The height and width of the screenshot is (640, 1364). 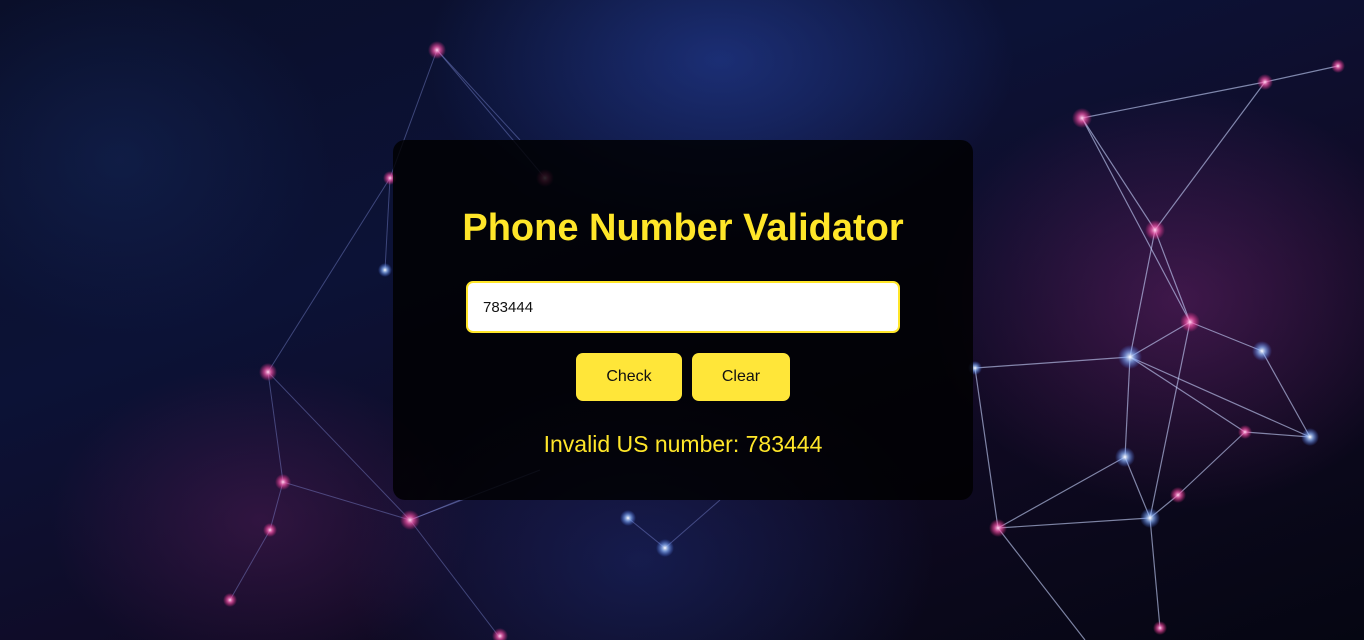 I want to click on check-button: Check, so click(x=629, y=377).